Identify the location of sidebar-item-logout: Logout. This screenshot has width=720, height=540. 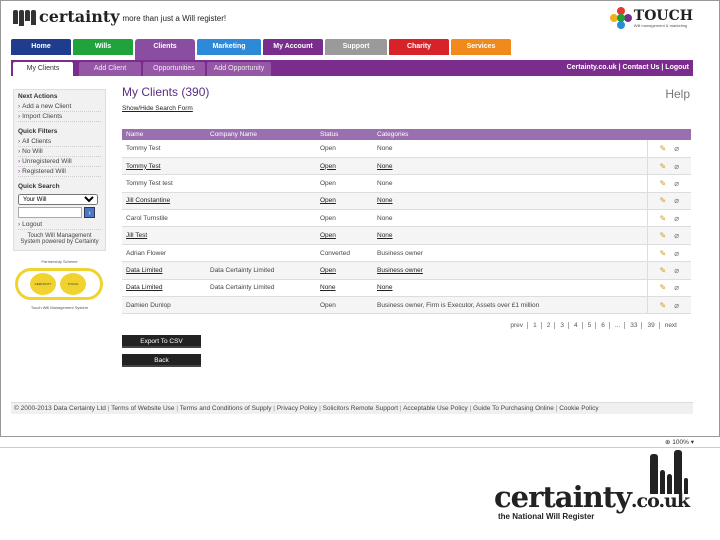
(59, 225).